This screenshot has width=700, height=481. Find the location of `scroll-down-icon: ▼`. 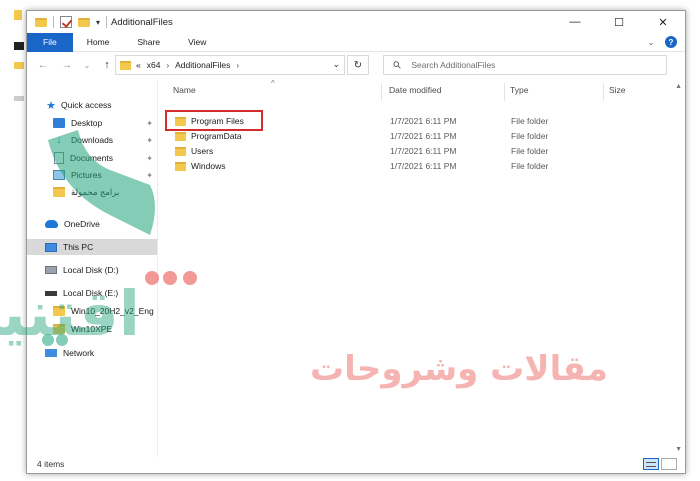

scroll-down-icon: ▼ is located at coordinates (678, 449).